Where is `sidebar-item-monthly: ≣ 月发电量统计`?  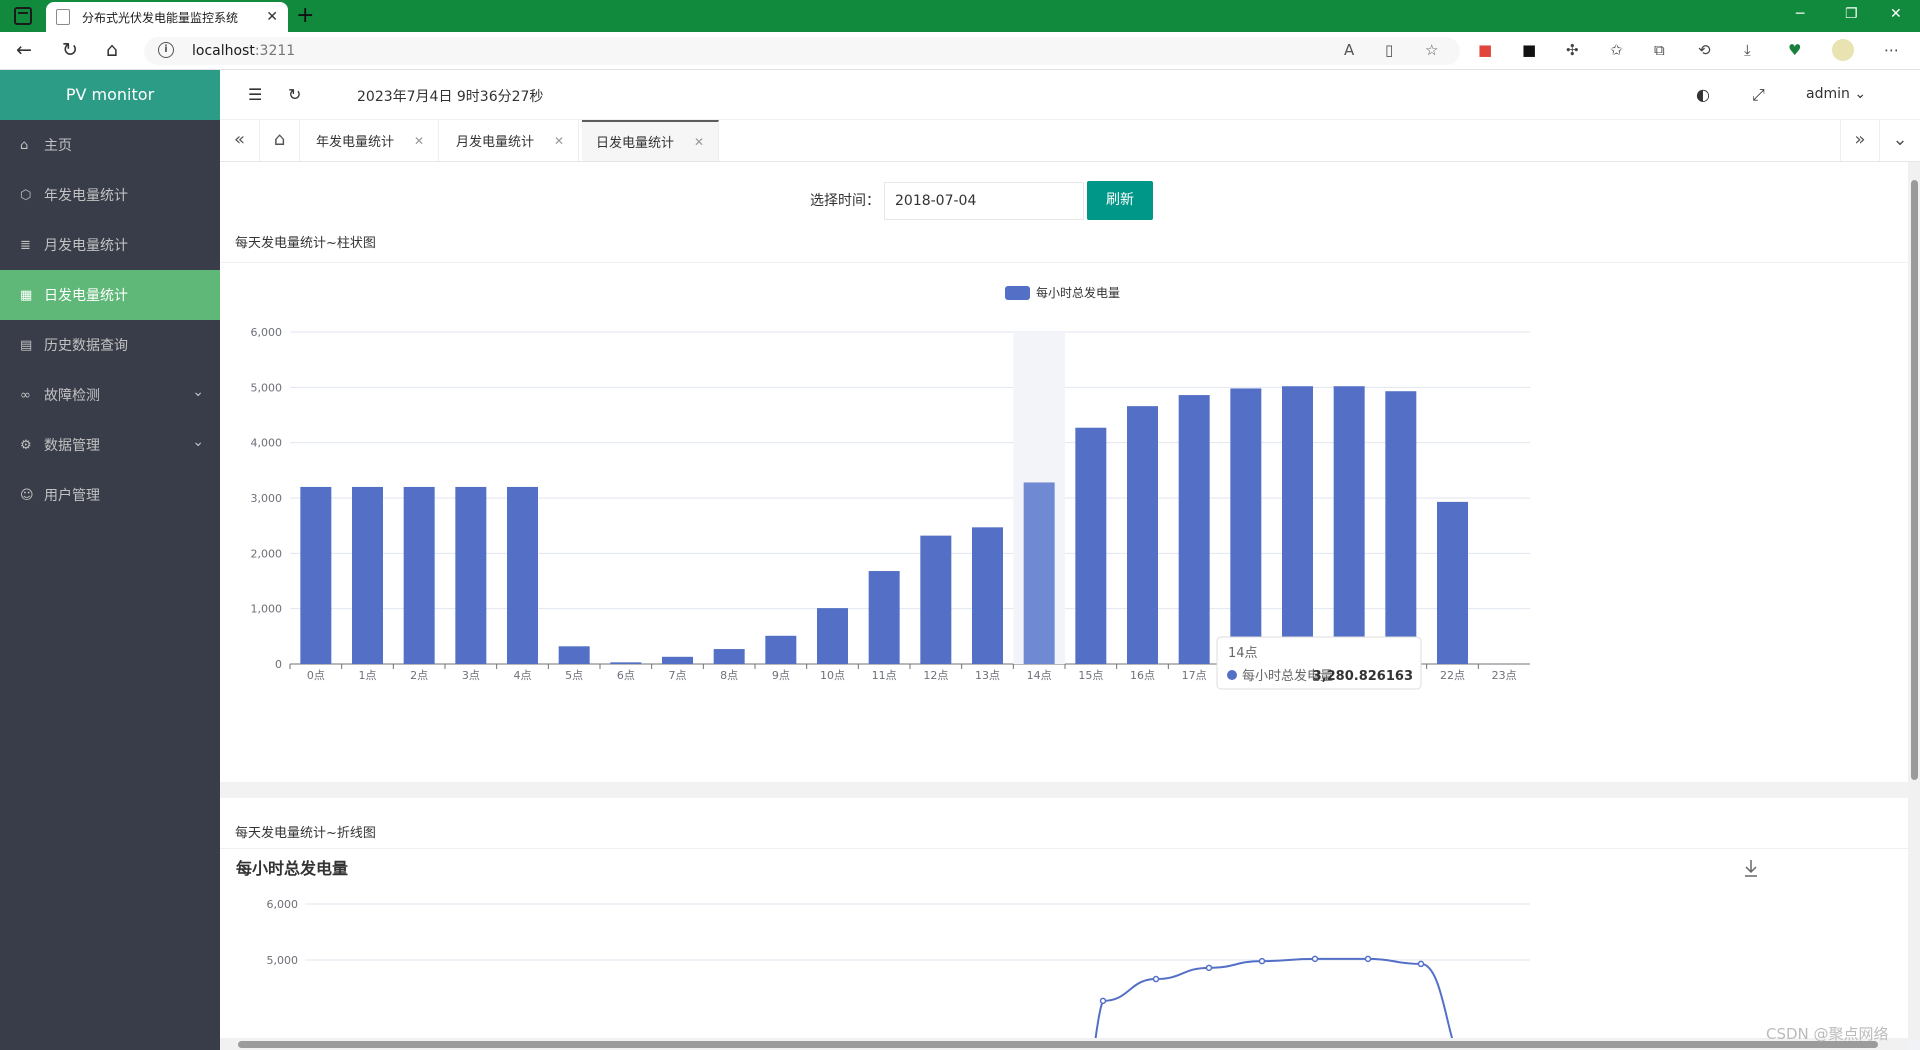
sidebar-item-monthly: ≣ 月发电量统计 is located at coordinates (110, 245).